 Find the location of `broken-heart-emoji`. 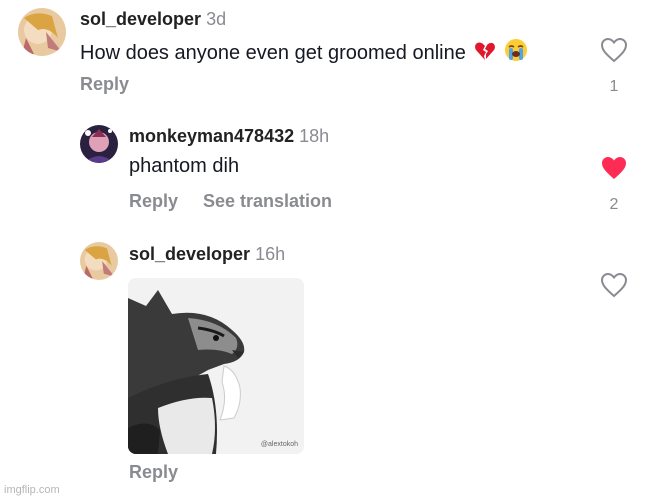

broken-heart-emoji is located at coordinates (485, 54).